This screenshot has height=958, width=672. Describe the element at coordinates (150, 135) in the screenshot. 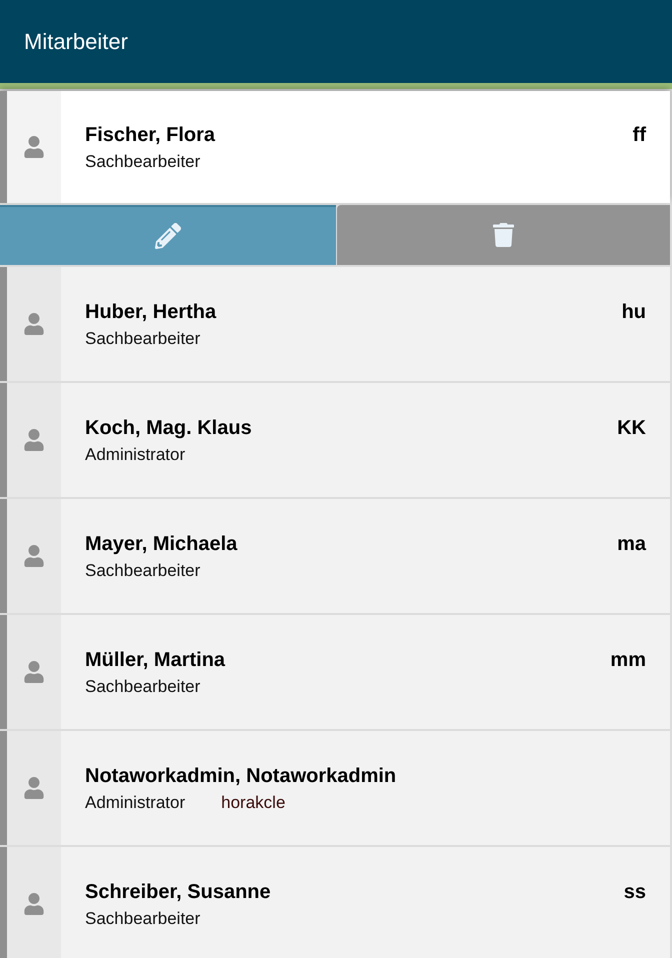

I see `employee-name: Fischer, Flora` at that location.